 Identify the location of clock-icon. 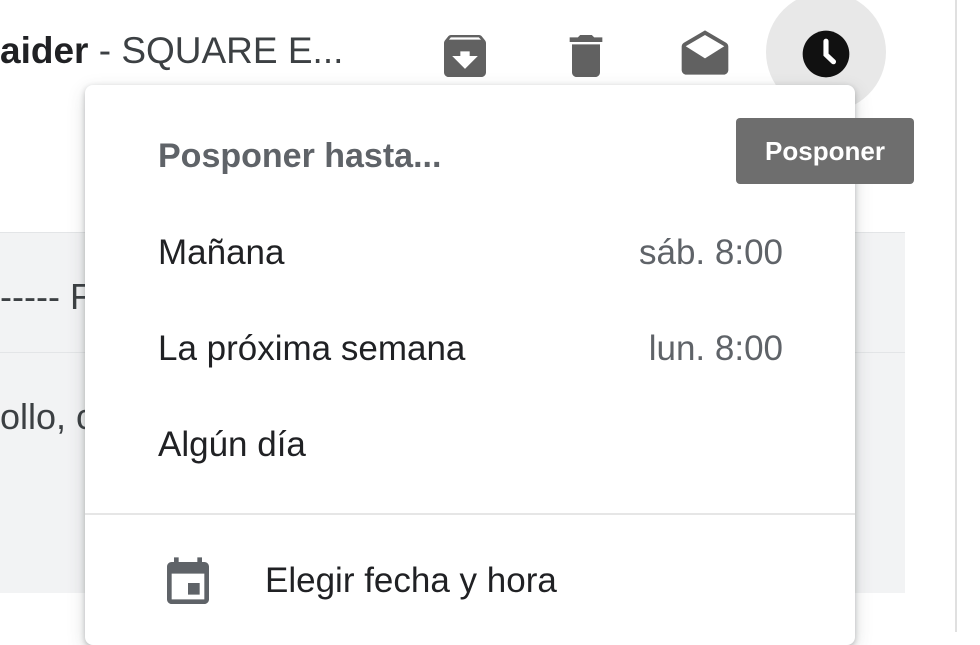
(826, 54).